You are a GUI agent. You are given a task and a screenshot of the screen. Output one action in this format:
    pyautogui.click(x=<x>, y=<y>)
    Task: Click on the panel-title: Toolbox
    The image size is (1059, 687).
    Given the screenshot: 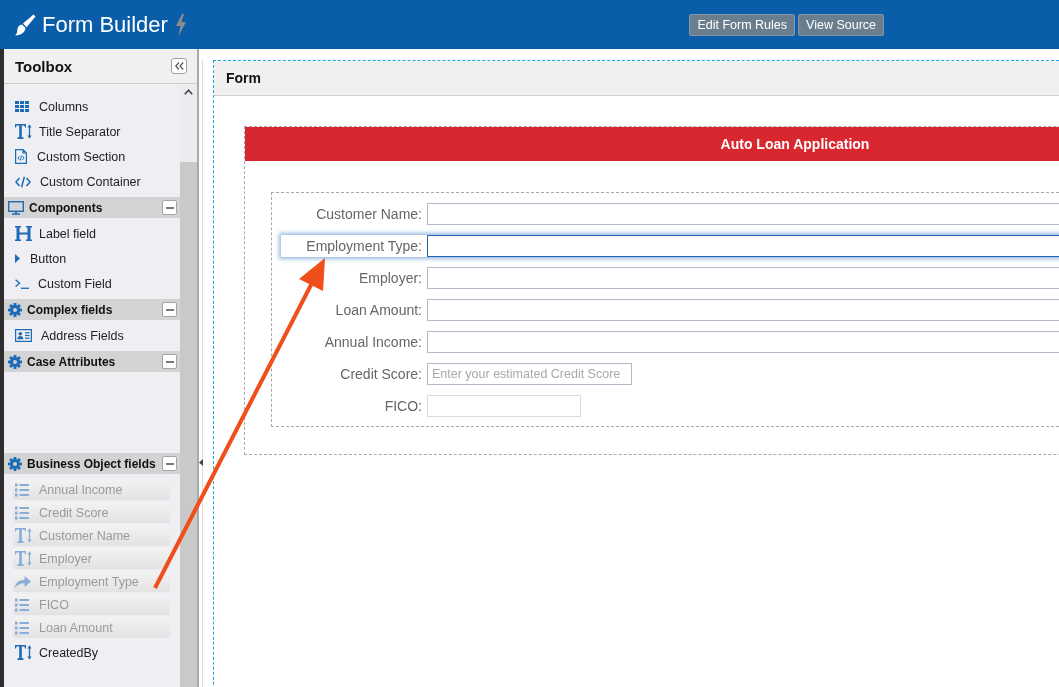 What is the action you would take?
    pyautogui.click(x=44, y=66)
    